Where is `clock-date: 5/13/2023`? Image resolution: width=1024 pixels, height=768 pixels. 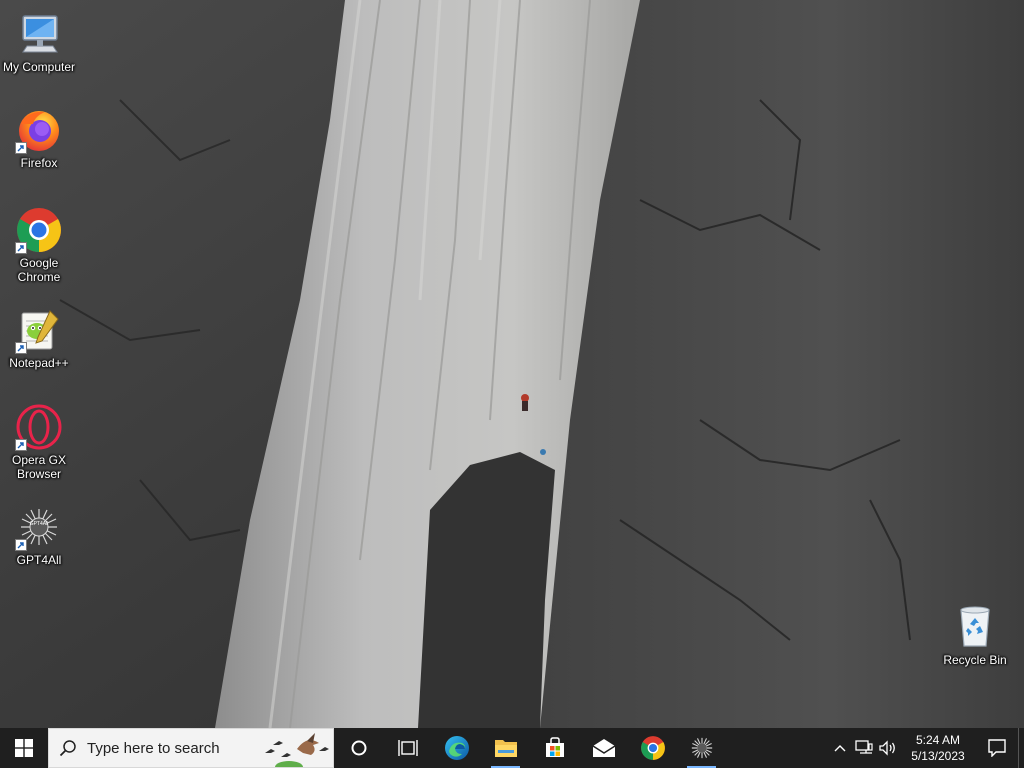 clock-date: 5/13/2023 is located at coordinates (938, 756).